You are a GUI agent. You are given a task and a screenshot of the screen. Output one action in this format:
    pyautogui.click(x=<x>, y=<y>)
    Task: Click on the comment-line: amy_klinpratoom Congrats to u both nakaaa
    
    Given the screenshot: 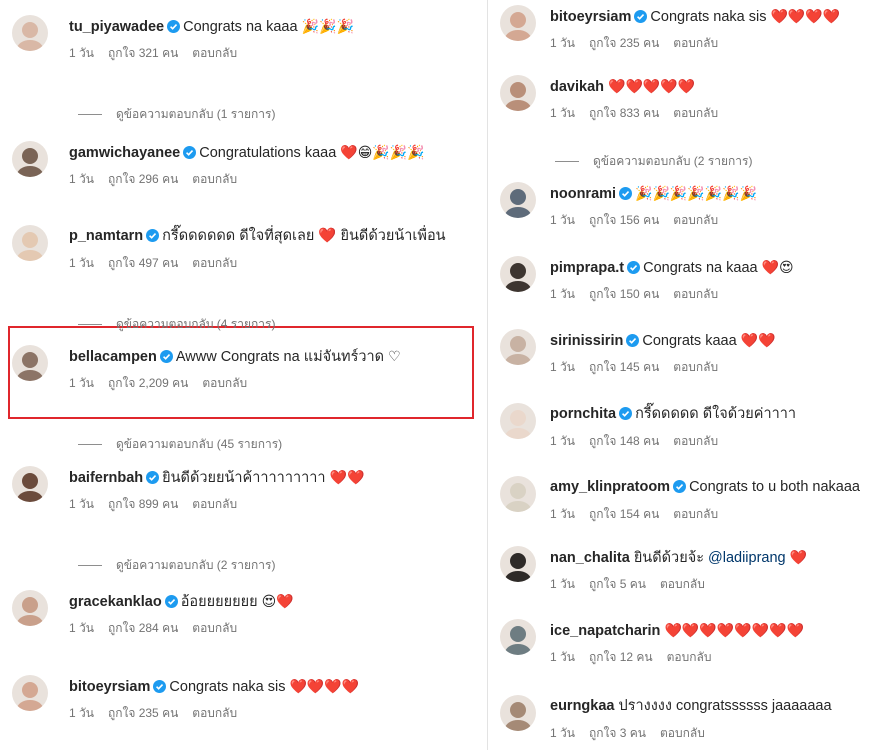 What is the action you would take?
    pyautogui.click(x=705, y=487)
    